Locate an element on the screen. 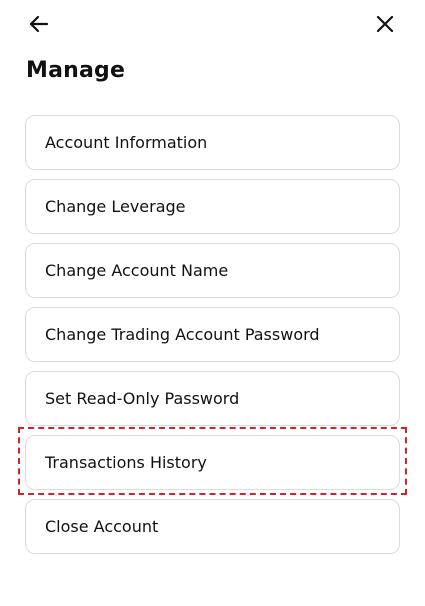  arrow-left-icon is located at coordinates (39, 24).